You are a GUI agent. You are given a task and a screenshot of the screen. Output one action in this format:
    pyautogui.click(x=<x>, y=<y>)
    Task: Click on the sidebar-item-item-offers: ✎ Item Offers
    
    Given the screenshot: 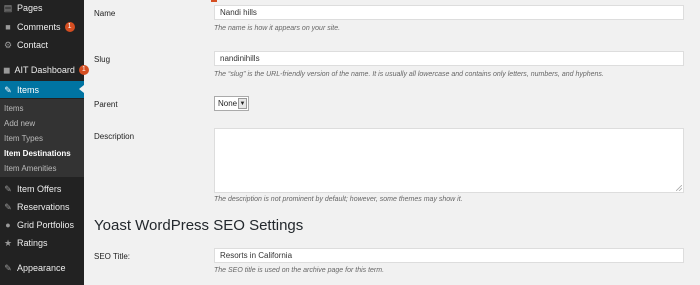 What is the action you would take?
    pyautogui.click(x=42, y=189)
    